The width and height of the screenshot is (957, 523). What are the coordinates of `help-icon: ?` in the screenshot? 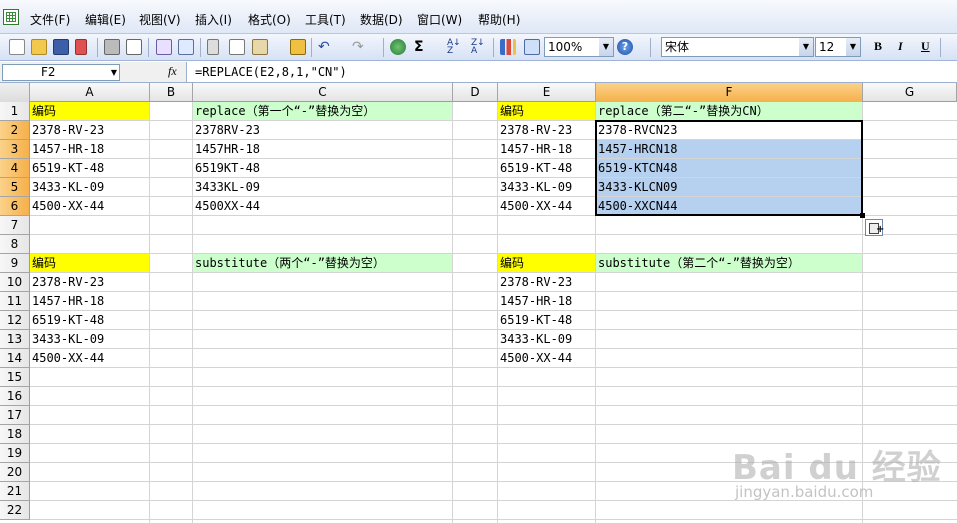 It's located at (625, 47).